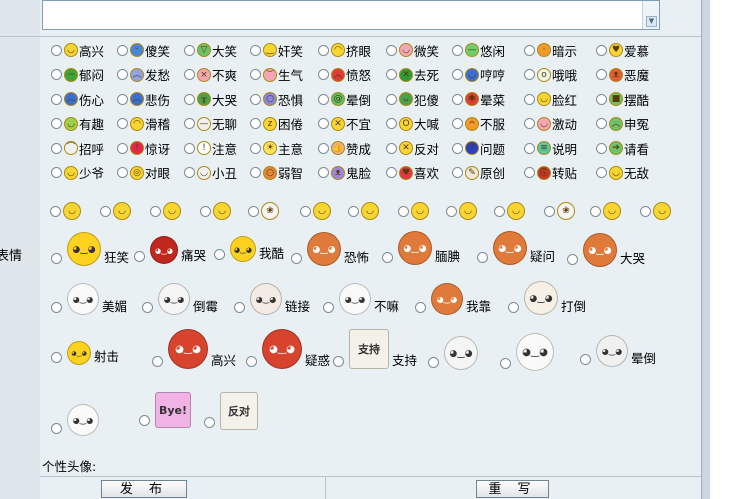  I want to click on emoticon-option-adore: ♥ 爱慕, so click(622, 50).